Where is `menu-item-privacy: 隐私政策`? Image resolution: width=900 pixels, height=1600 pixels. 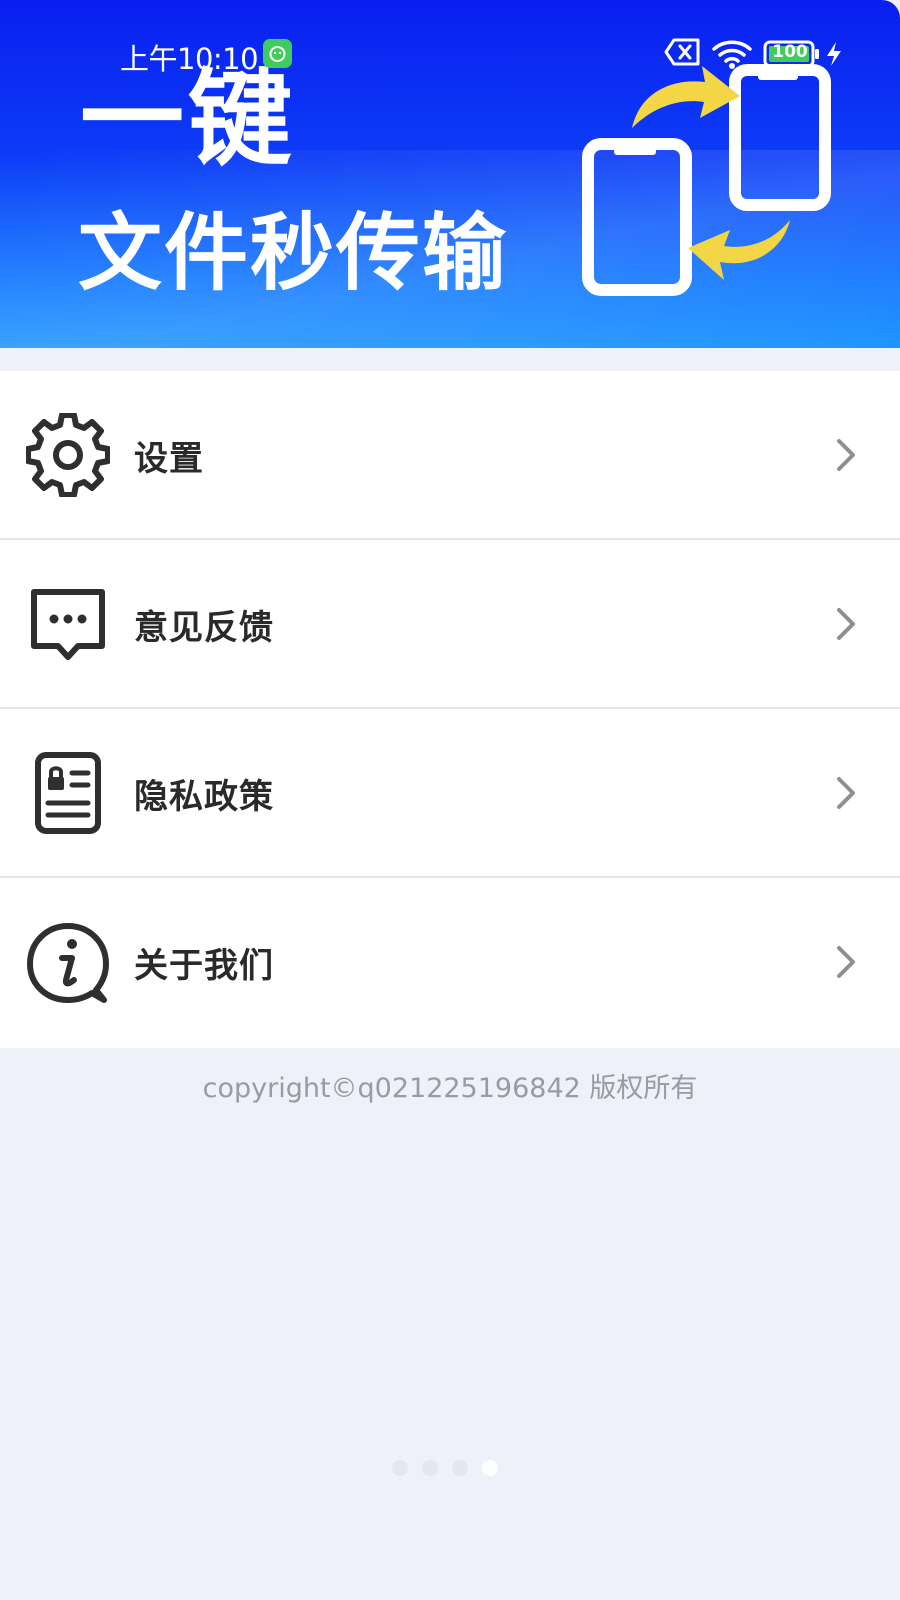
menu-item-privacy: 隐私政策 is located at coordinates (450, 793).